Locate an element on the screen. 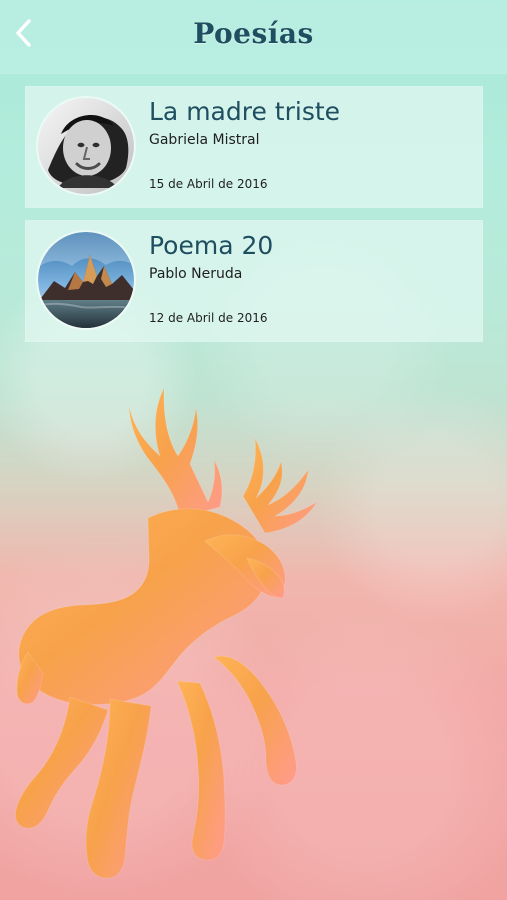  poem-author: Pablo Neruda is located at coordinates (196, 274).